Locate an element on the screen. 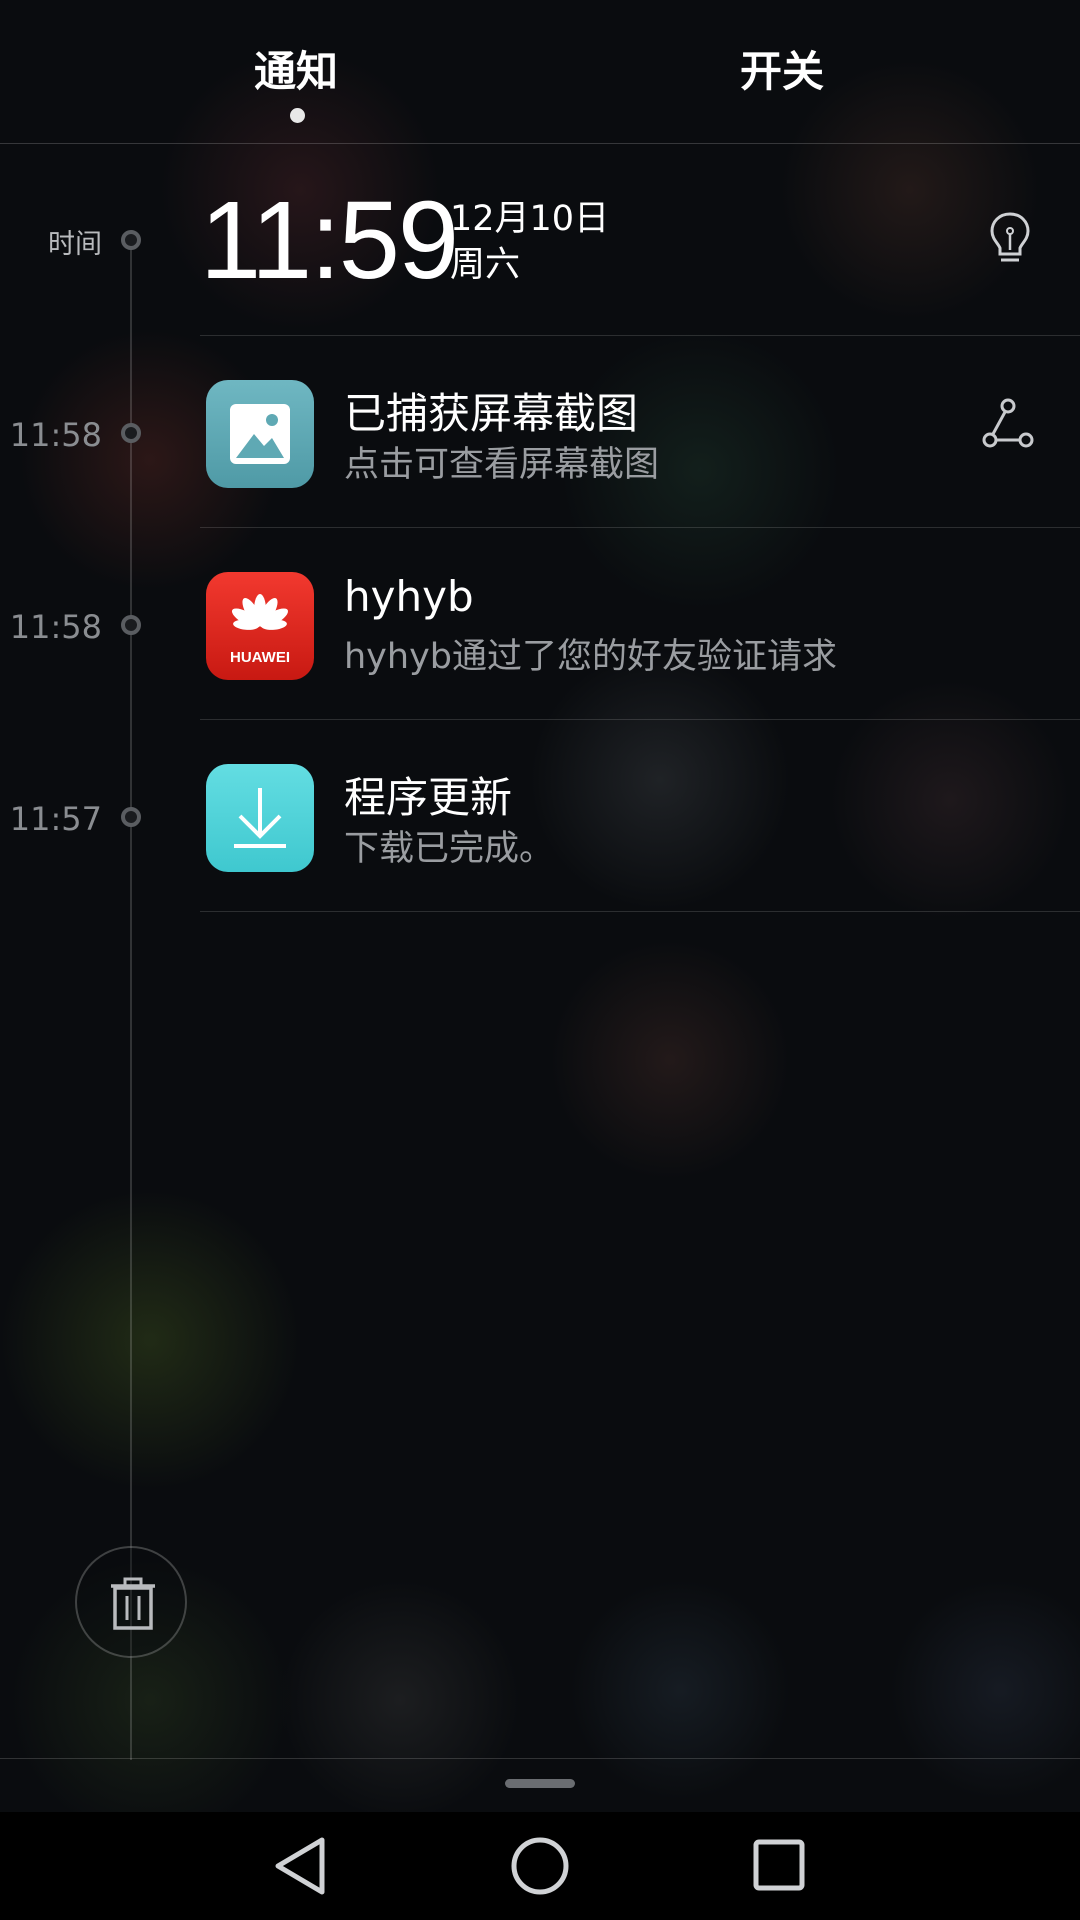 The image size is (1080, 1920). notification-title: 程序更新 is located at coordinates (428, 797).